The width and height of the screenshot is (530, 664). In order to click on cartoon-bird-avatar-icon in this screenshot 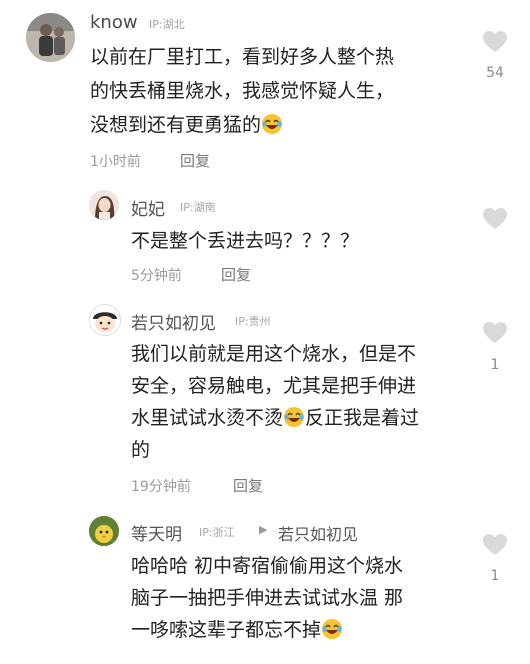, I will do `click(104, 531)`.